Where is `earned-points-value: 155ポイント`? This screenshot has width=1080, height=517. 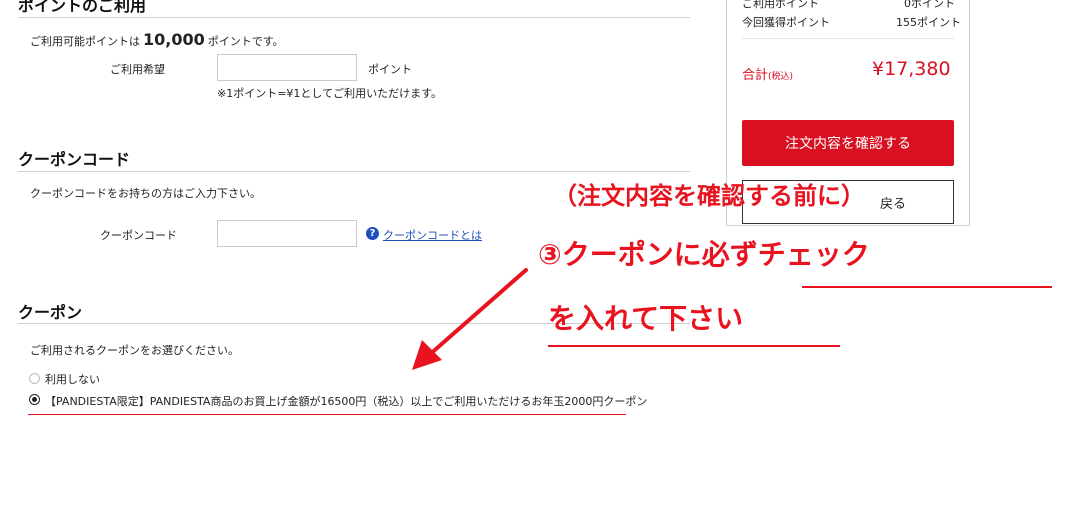
earned-points-value: 155ポイント is located at coordinates (928, 22).